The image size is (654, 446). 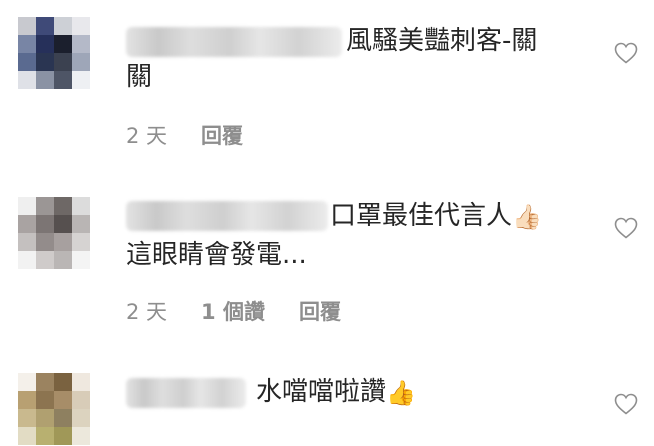 I want to click on comment-text: 水噹噹啦讚👍, so click(x=336, y=392).